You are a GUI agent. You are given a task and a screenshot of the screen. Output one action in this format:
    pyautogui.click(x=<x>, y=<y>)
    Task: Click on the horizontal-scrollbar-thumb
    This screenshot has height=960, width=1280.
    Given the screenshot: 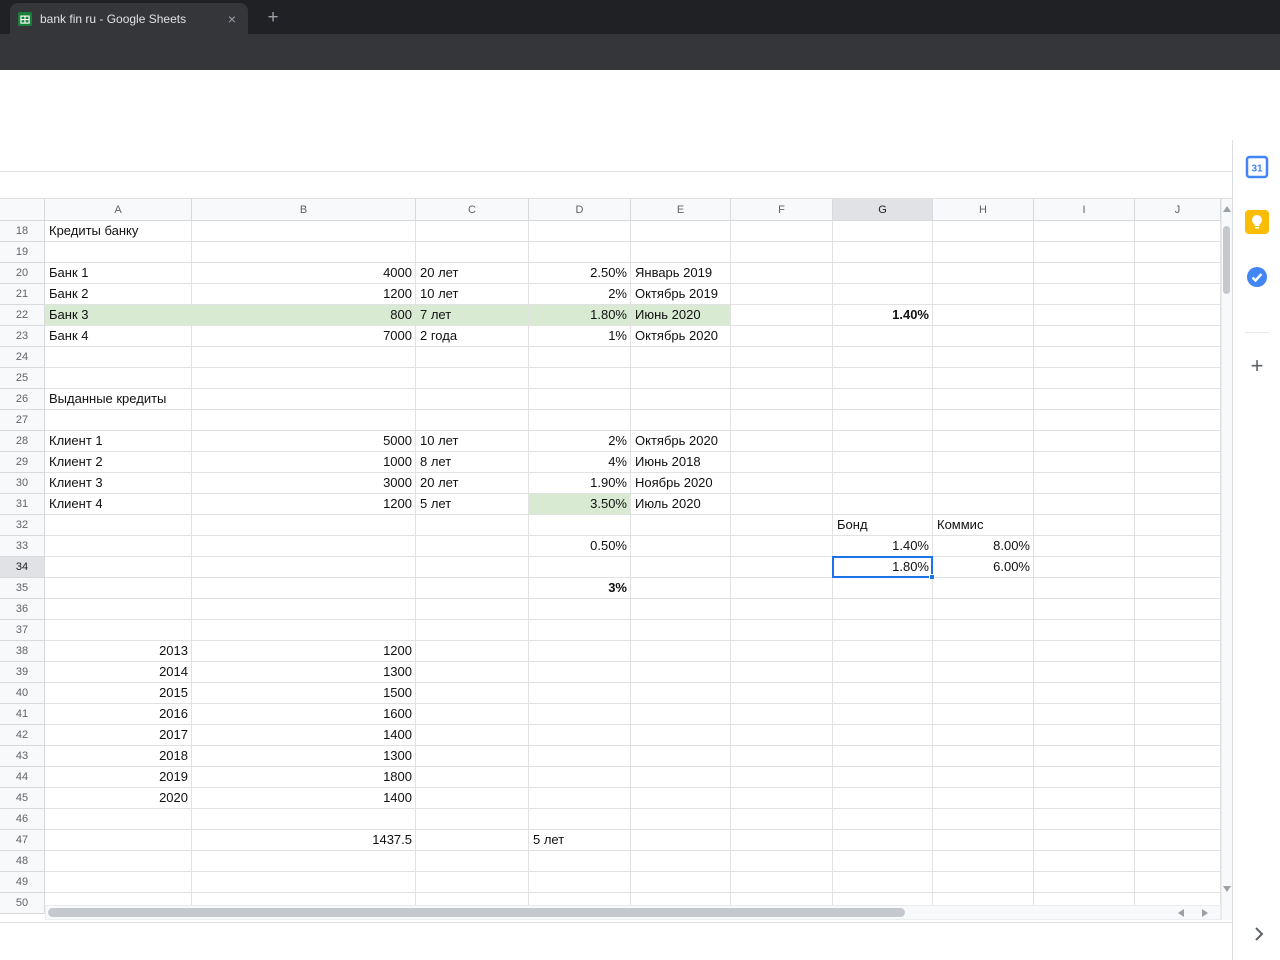 What is the action you would take?
    pyautogui.click(x=476, y=912)
    